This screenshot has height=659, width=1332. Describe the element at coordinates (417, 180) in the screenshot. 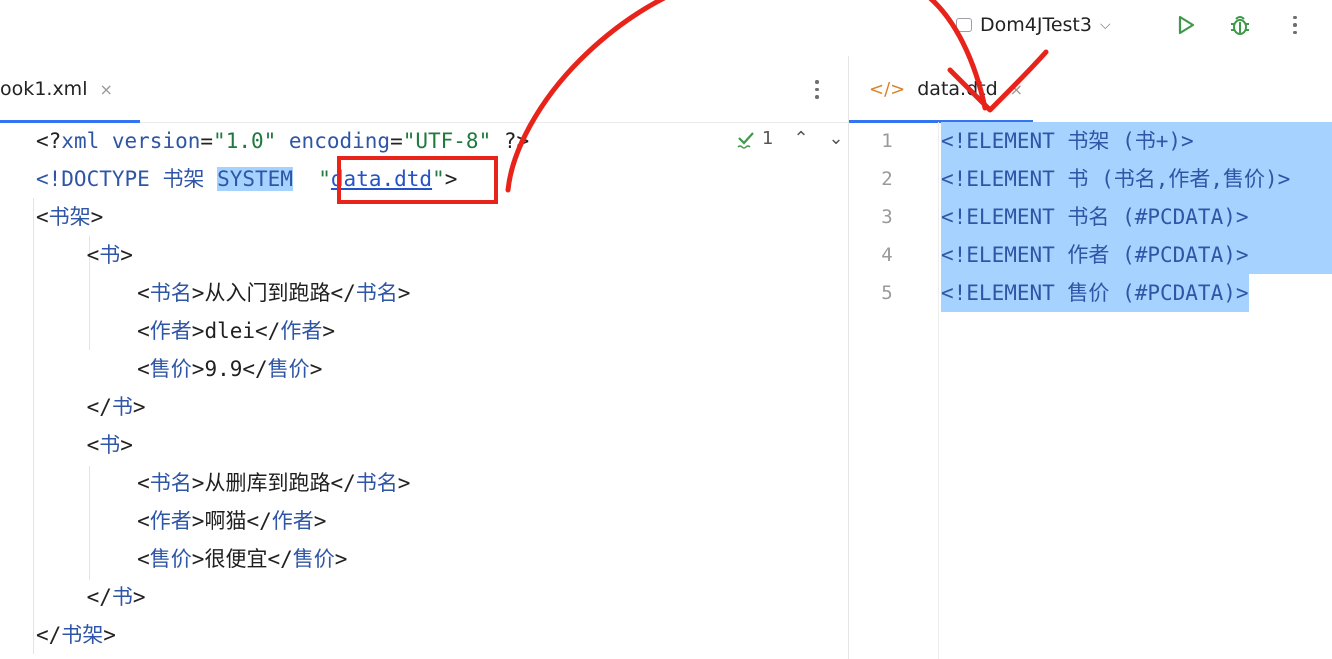

I see `annotation-box` at that location.